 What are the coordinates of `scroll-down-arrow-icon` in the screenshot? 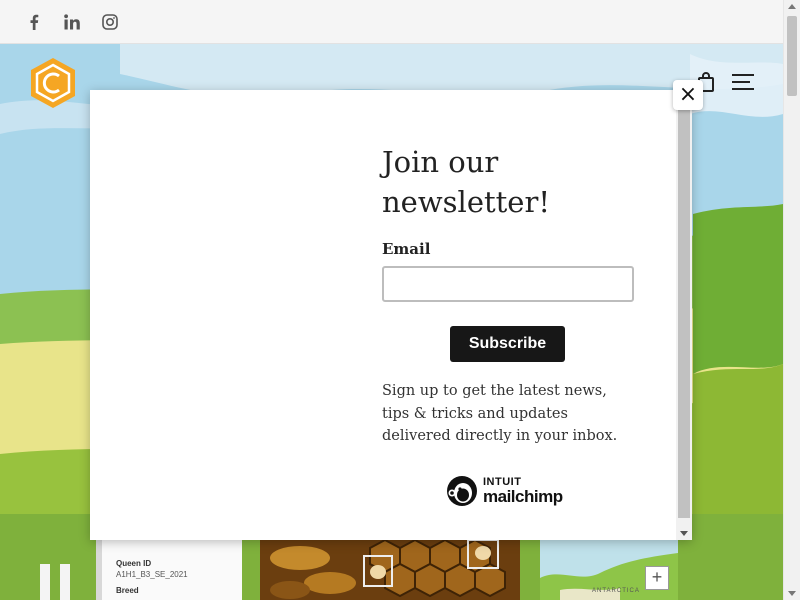 It's located at (792, 593).